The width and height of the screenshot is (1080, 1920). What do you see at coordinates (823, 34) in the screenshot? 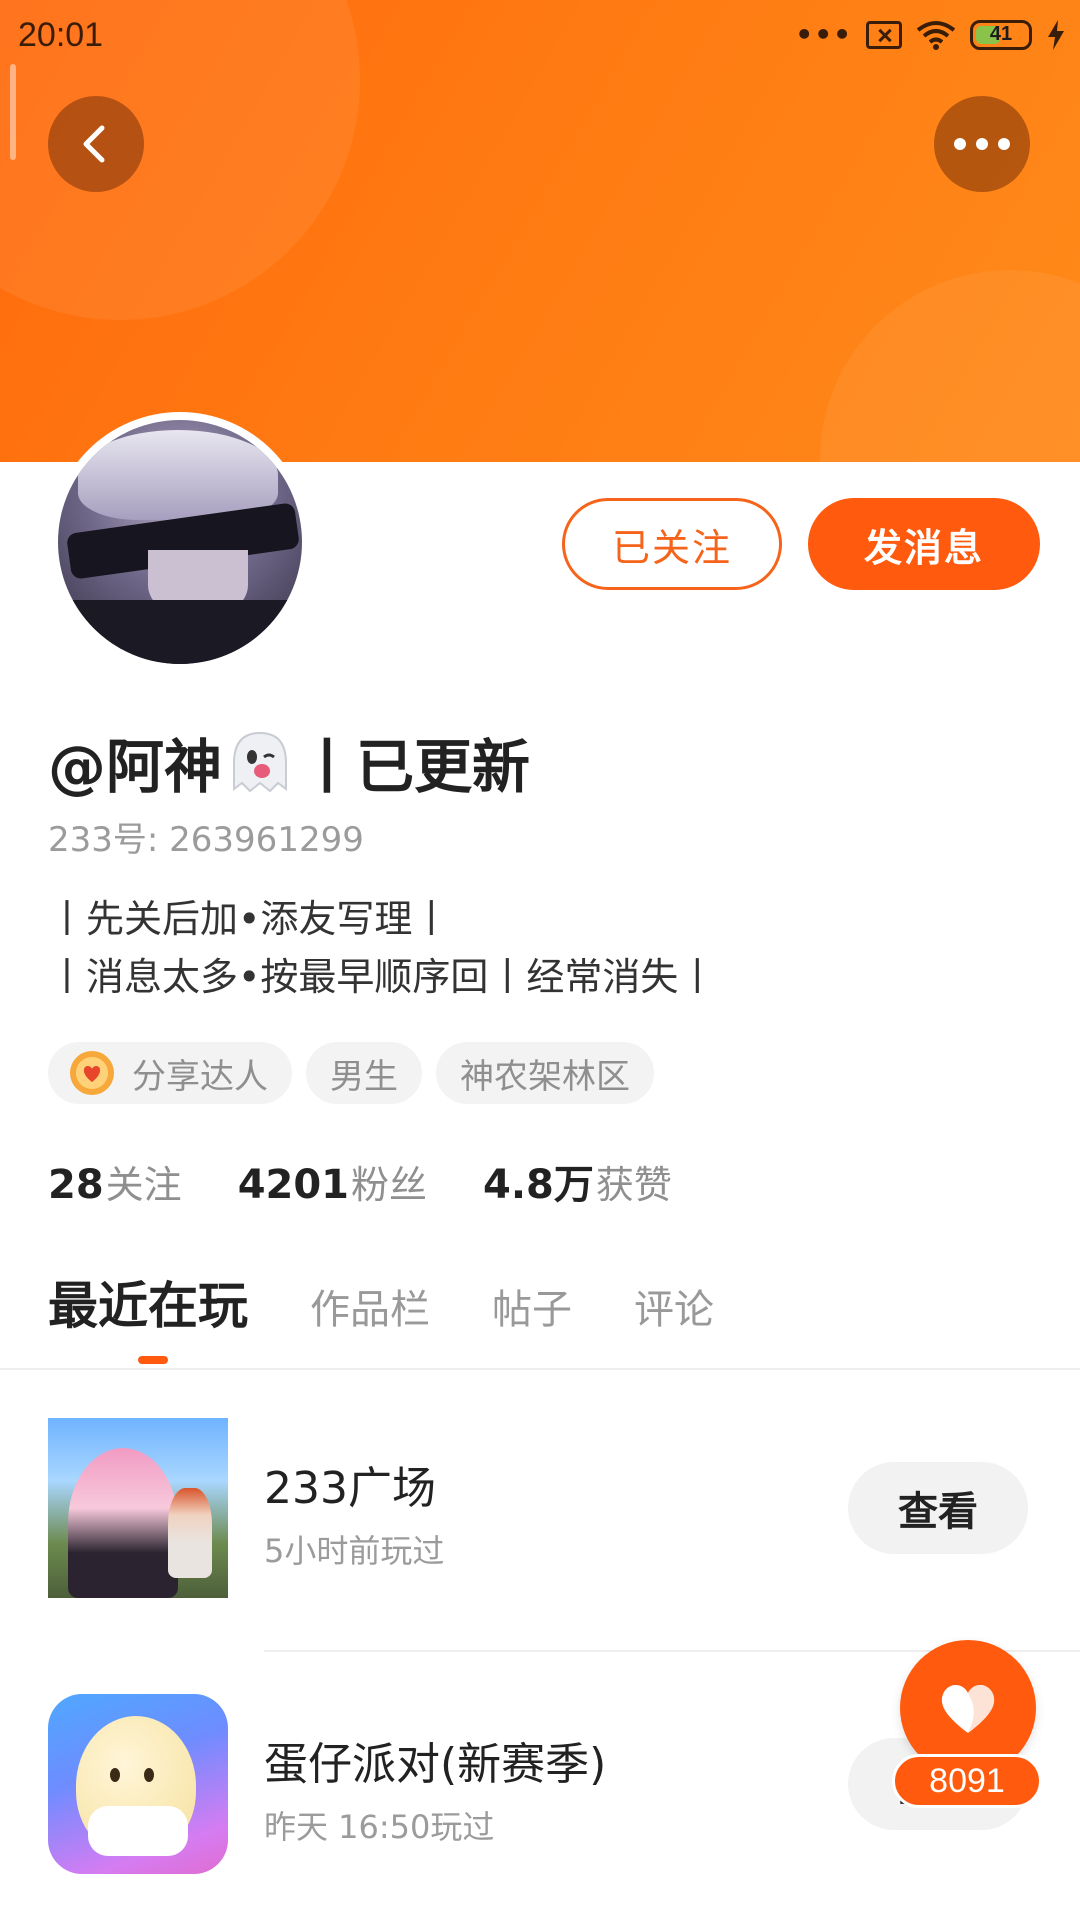
I see `notification-dots: •••` at bounding box center [823, 34].